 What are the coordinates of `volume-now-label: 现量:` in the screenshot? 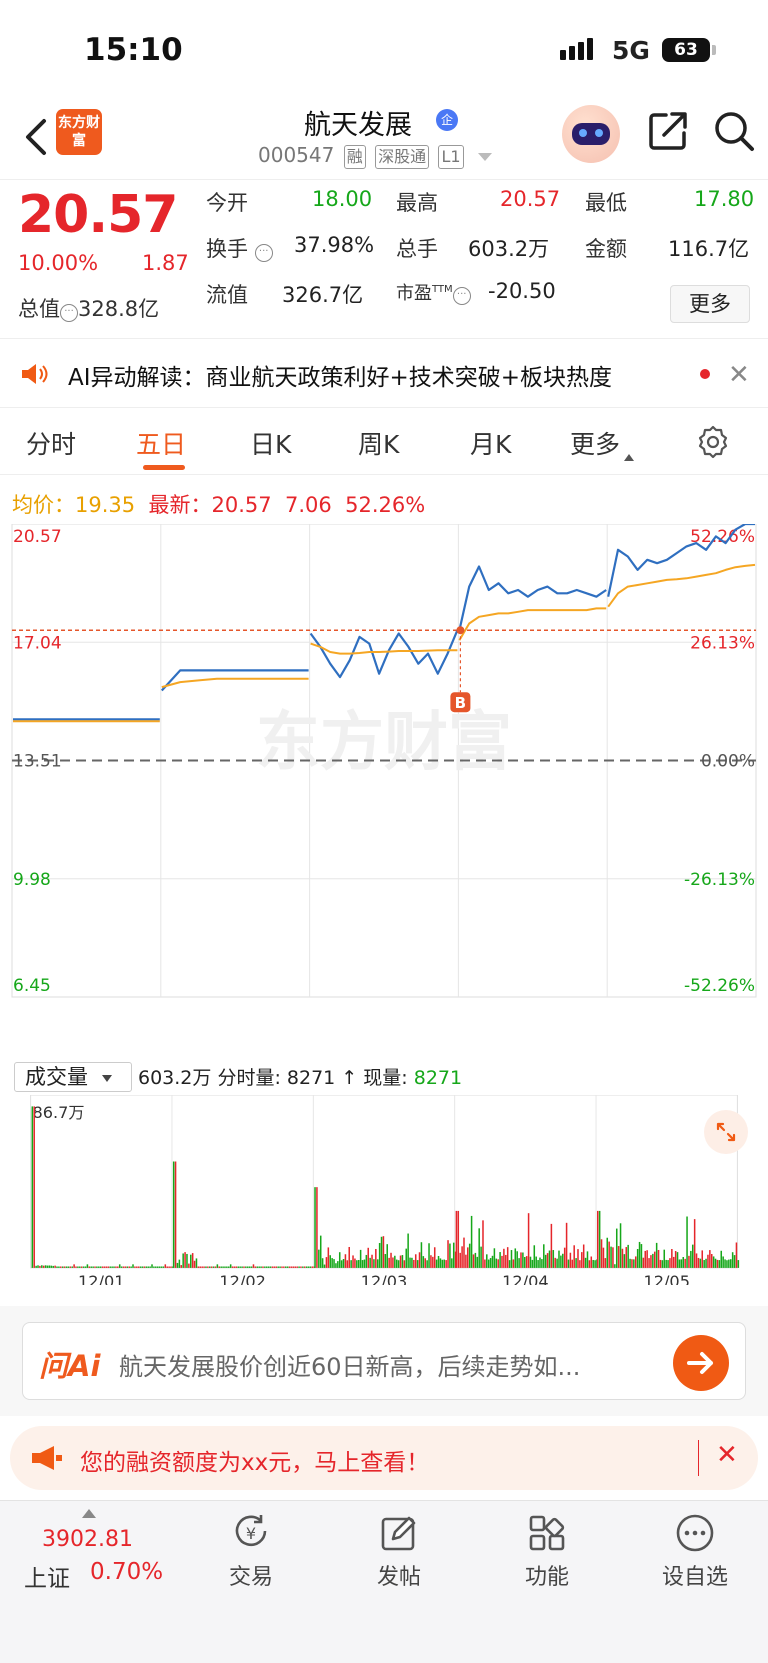 It's located at (385, 1078).